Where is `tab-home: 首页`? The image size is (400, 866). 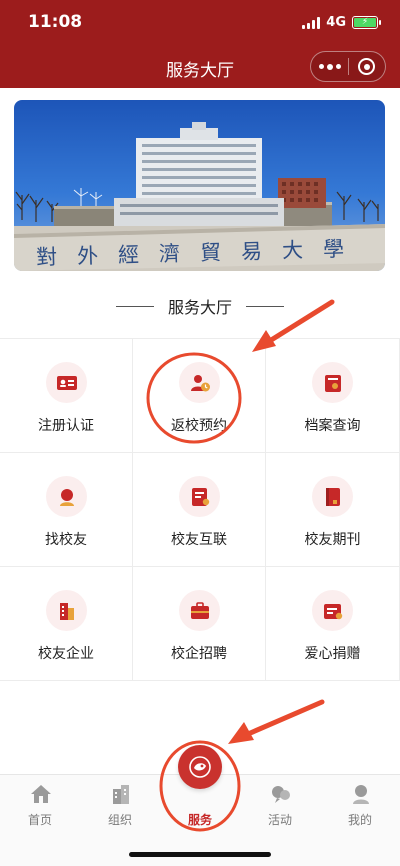
tab-home: 首页 is located at coordinates (40, 810).